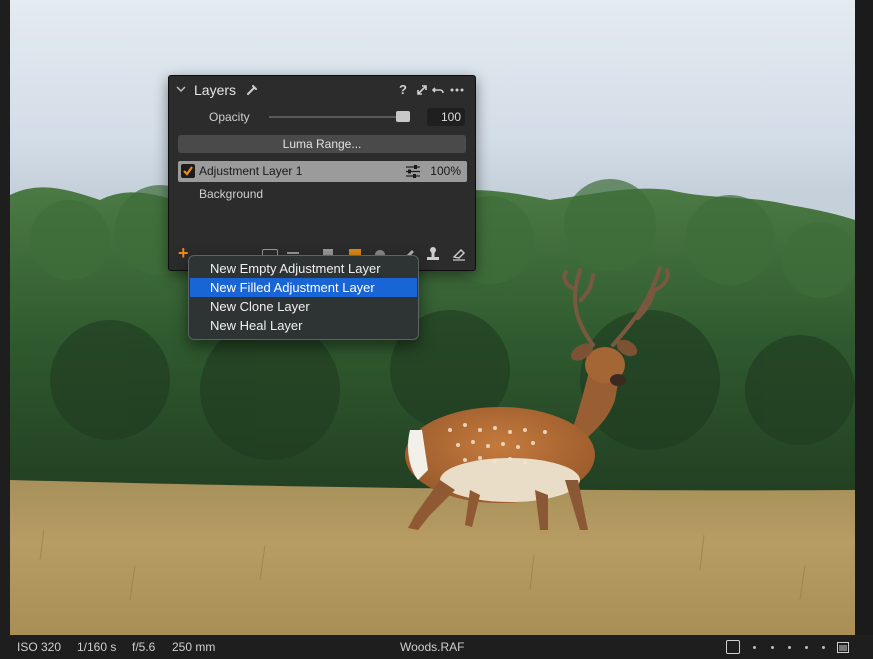 The width and height of the screenshot is (873, 659). I want to click on opacity-slider-knob, so click(403, 116).